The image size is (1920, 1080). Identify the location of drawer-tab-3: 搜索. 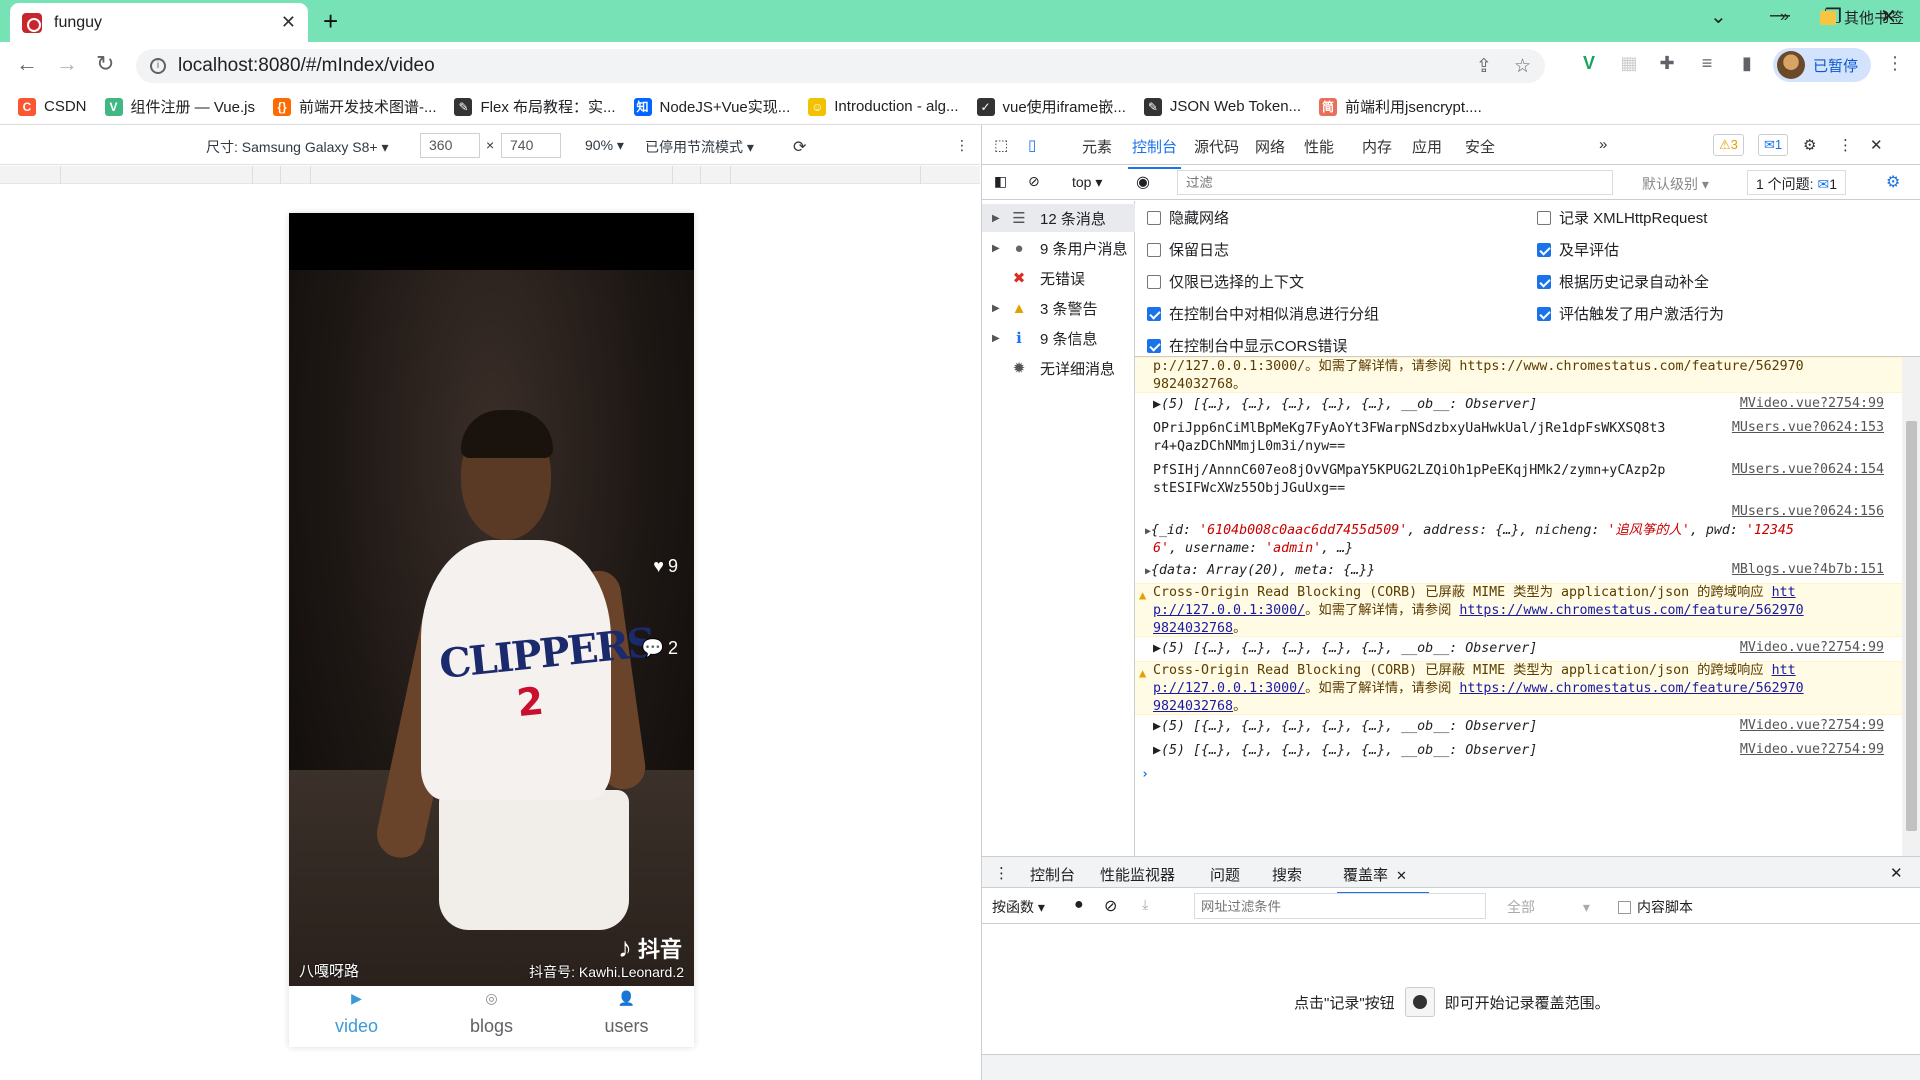
(1287, 874).